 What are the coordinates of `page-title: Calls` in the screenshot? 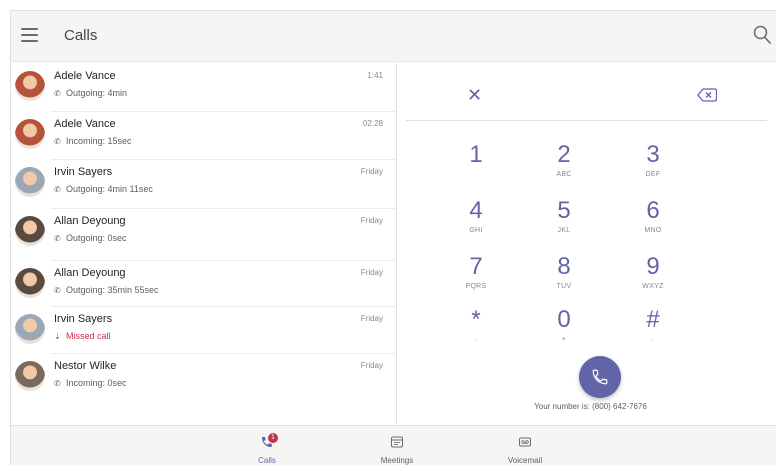 It's located at (81, 35).